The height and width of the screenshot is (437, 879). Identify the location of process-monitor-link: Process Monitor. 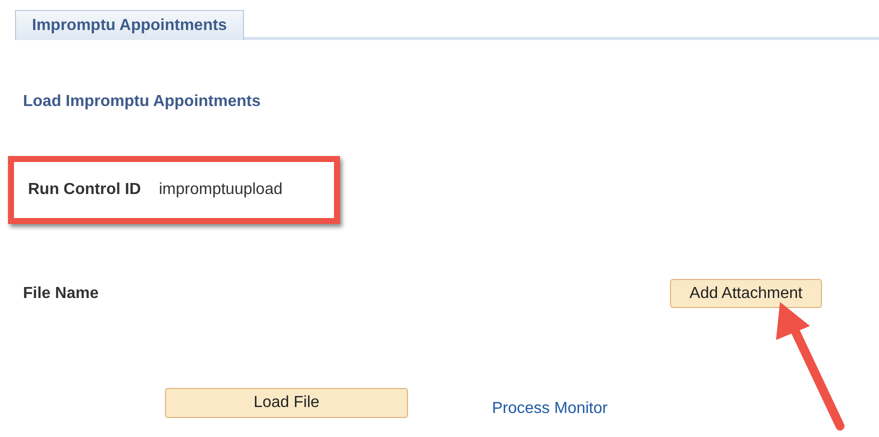
(550, 409).